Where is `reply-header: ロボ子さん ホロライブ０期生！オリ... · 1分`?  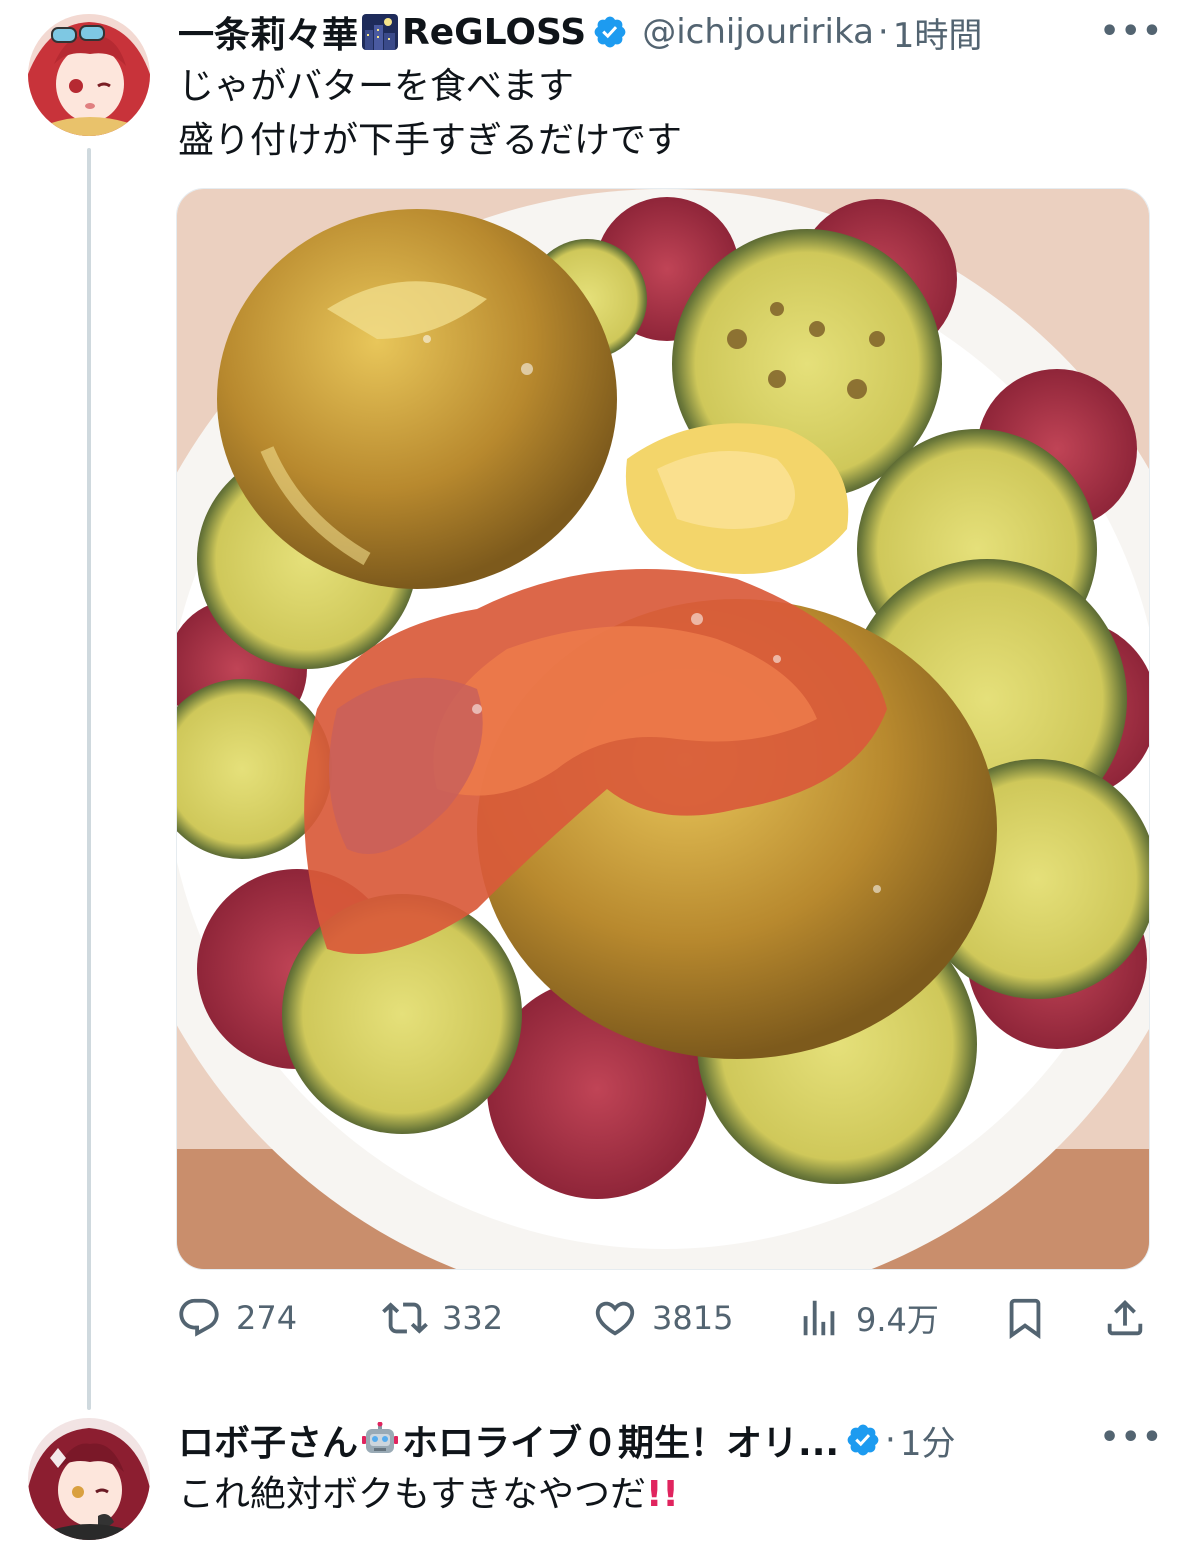
reply-header: ロボ子さん ホロライブ０期生！オリ... · 1分 is located at coordinates (567, 1440).